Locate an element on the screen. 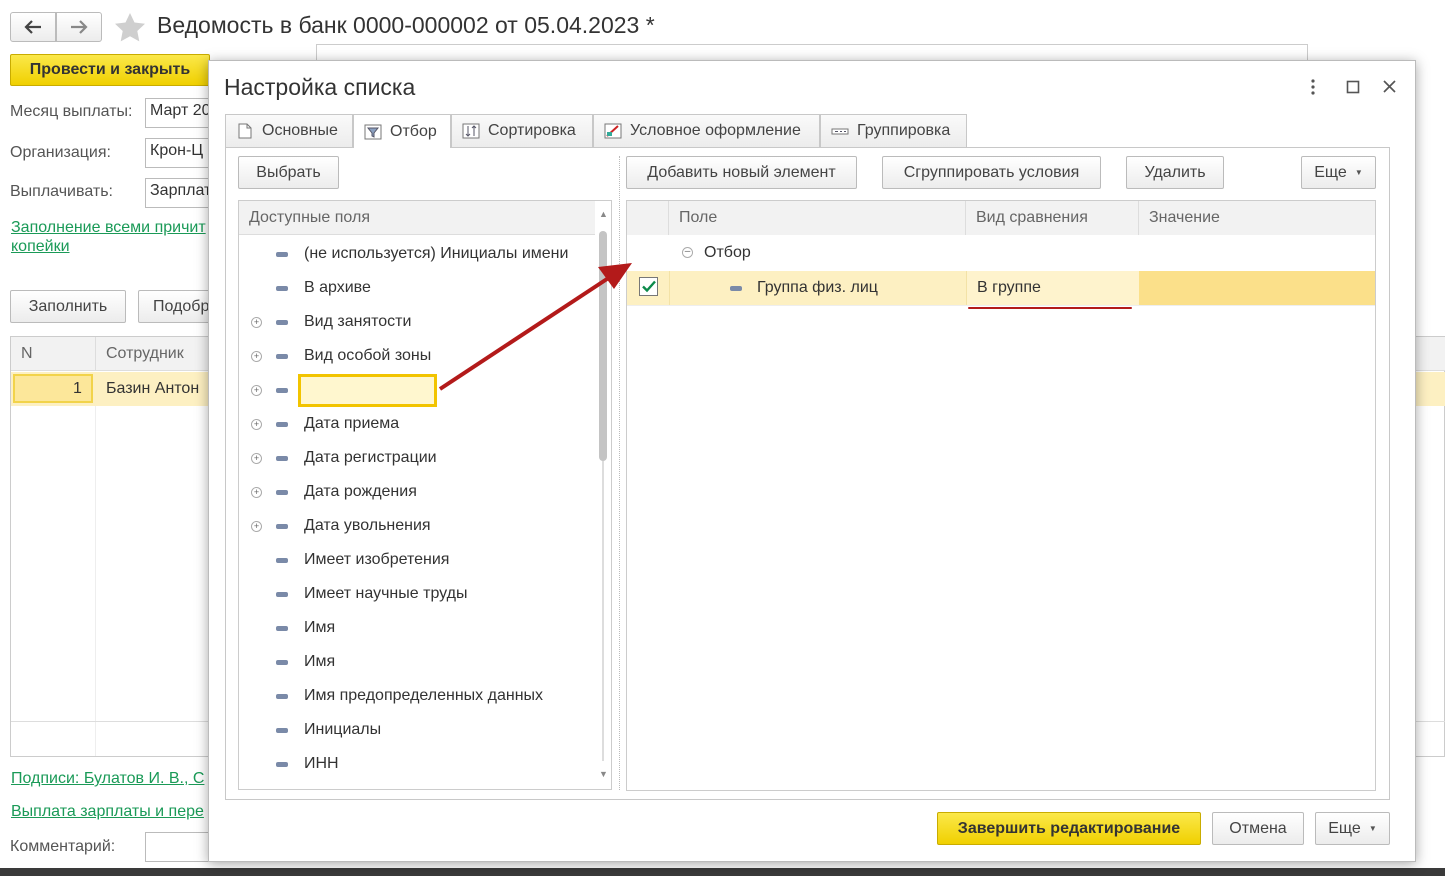 This screenshot has width=1445, height=876. field-item: + Дата приема is located at coordinates (416, 424).